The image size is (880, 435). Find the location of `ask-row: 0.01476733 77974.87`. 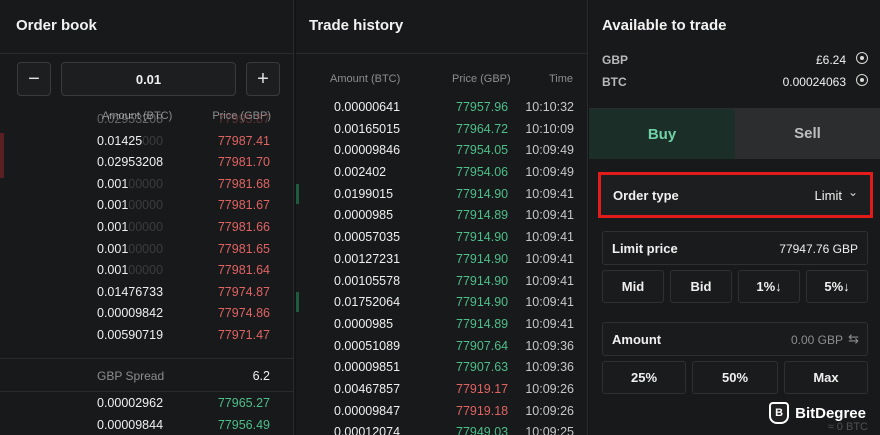

ask-row: 0.01476733 77974.87 is located at coordinates (146, 293).